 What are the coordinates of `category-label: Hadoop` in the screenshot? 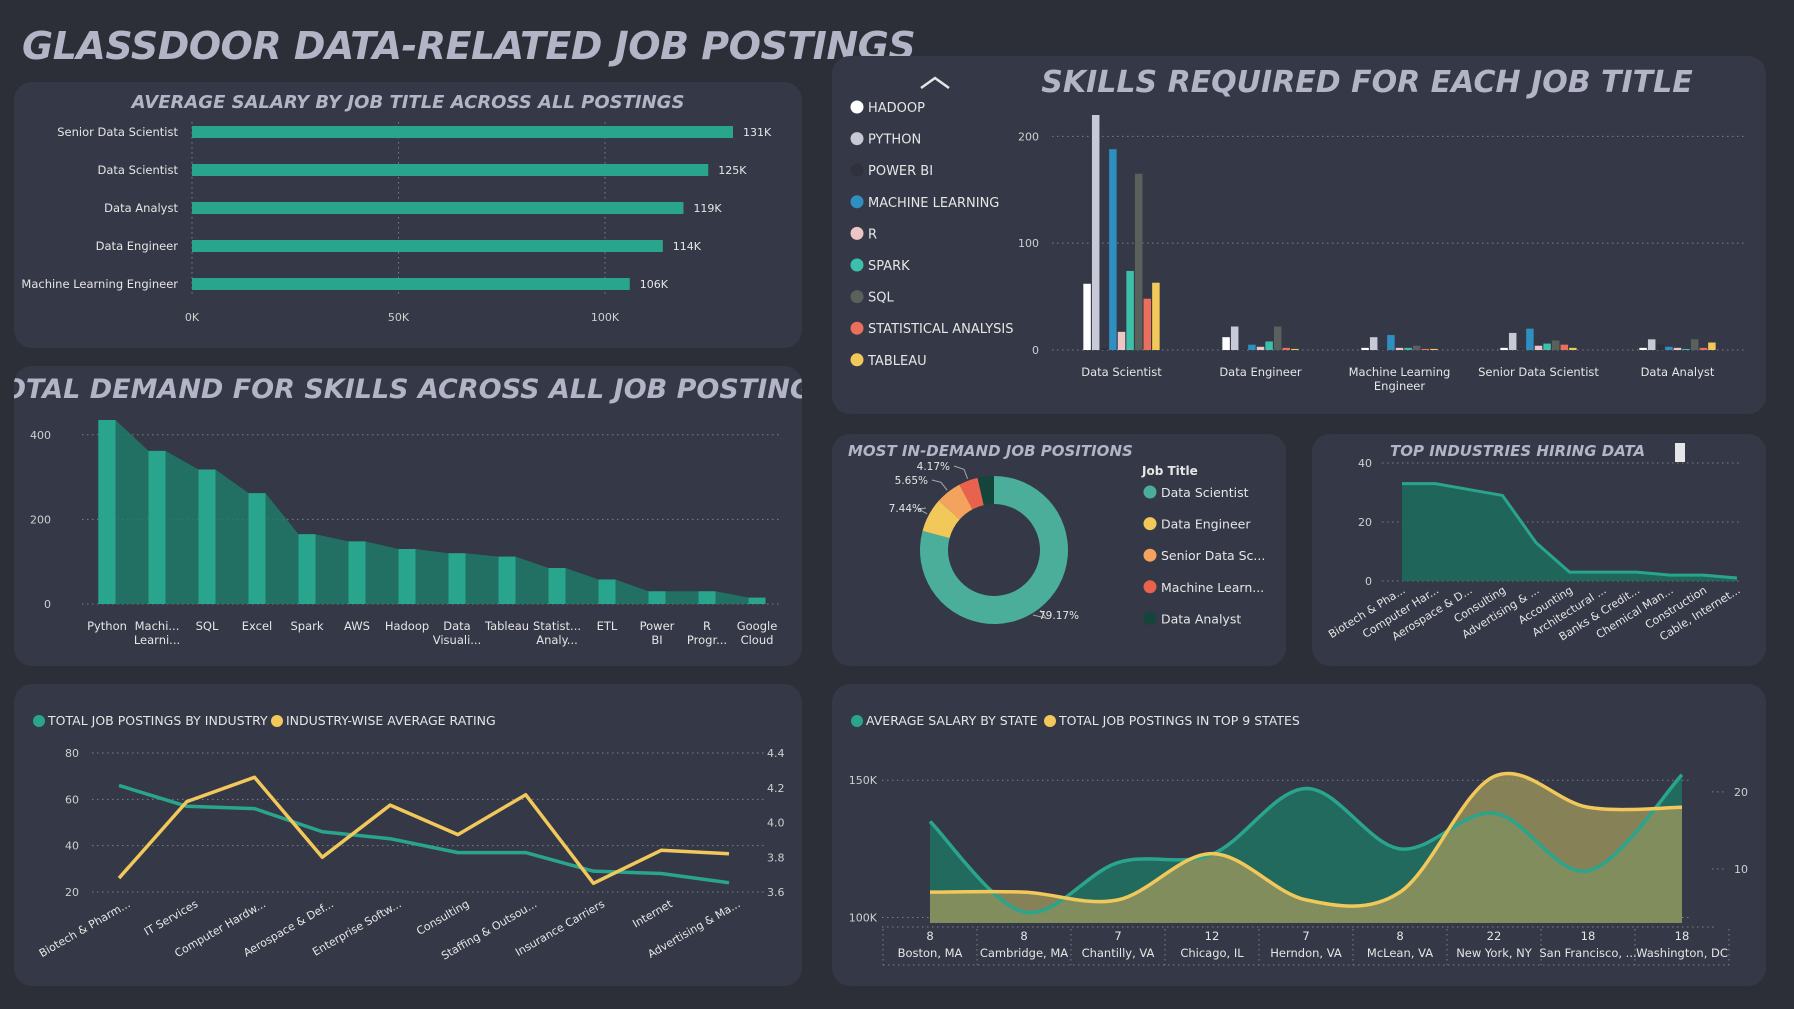 It's located at (407, 626).